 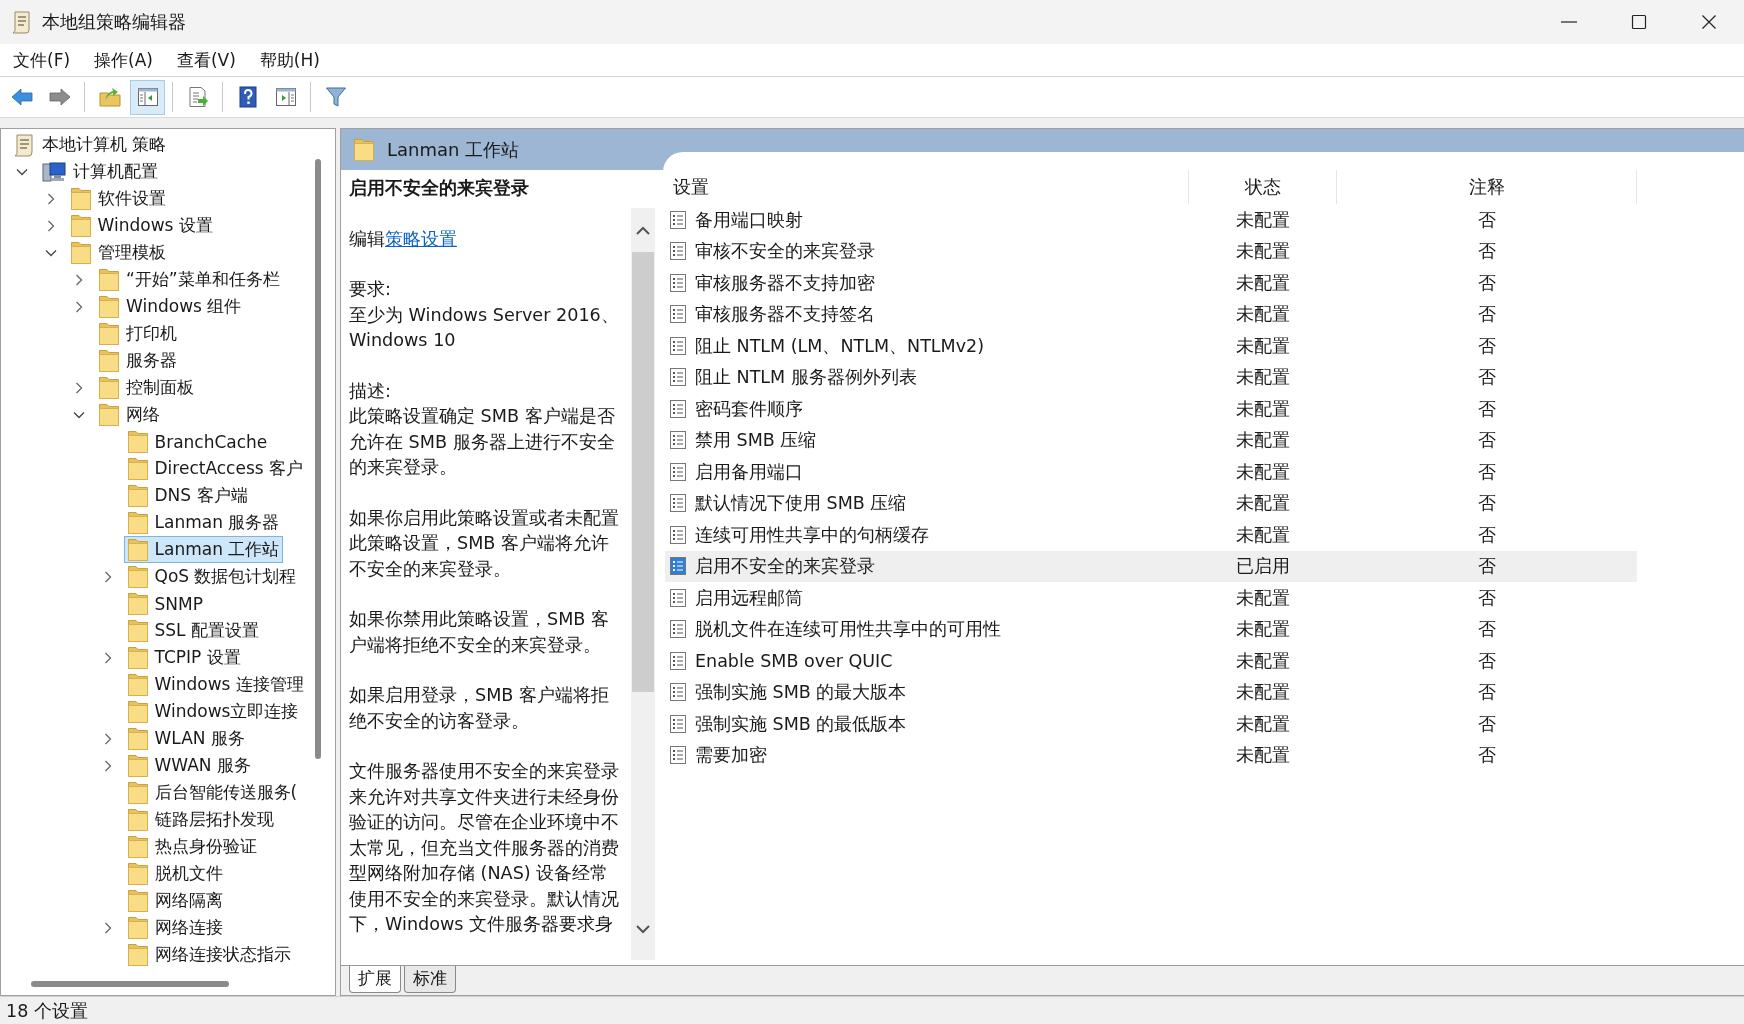 What do you see at coordinates (129, 414) in the screenshot?
I see `tree-item: 网络` at bounding box center [129, 414].